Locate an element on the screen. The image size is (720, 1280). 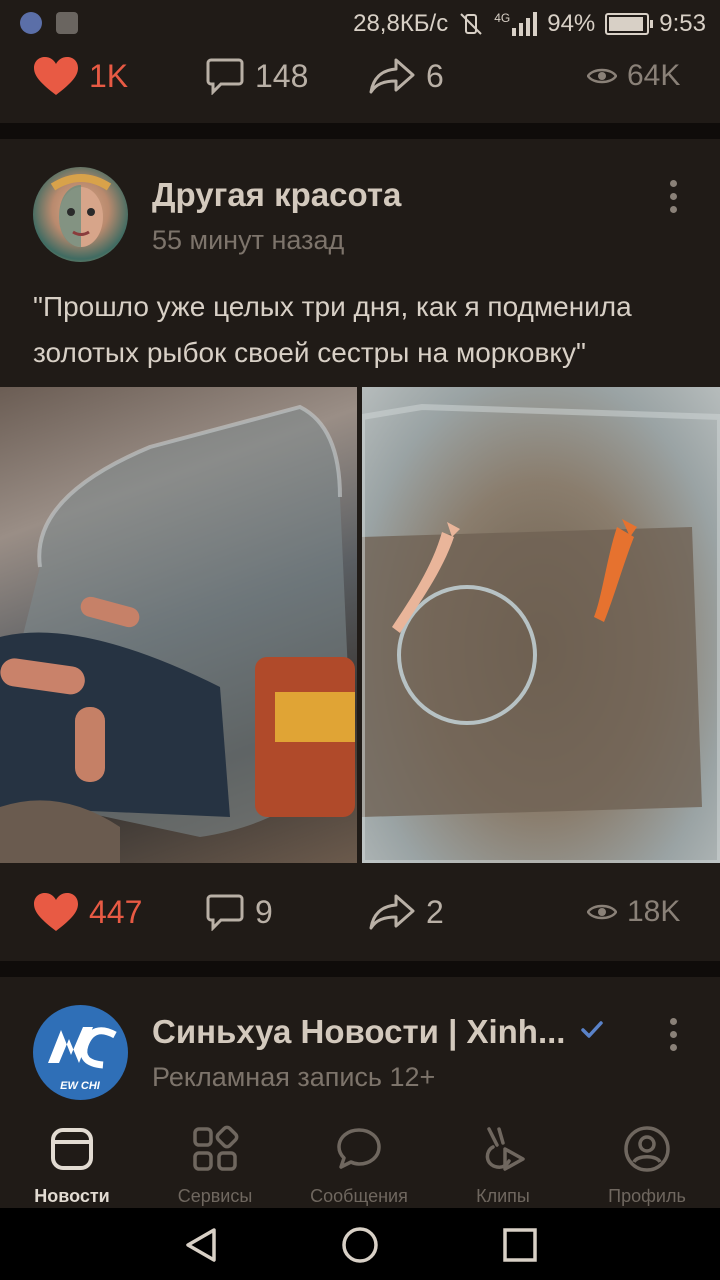
status-right: 28,8КБ/с 4G 94% 9:53 is located at coordinates (529, 24).